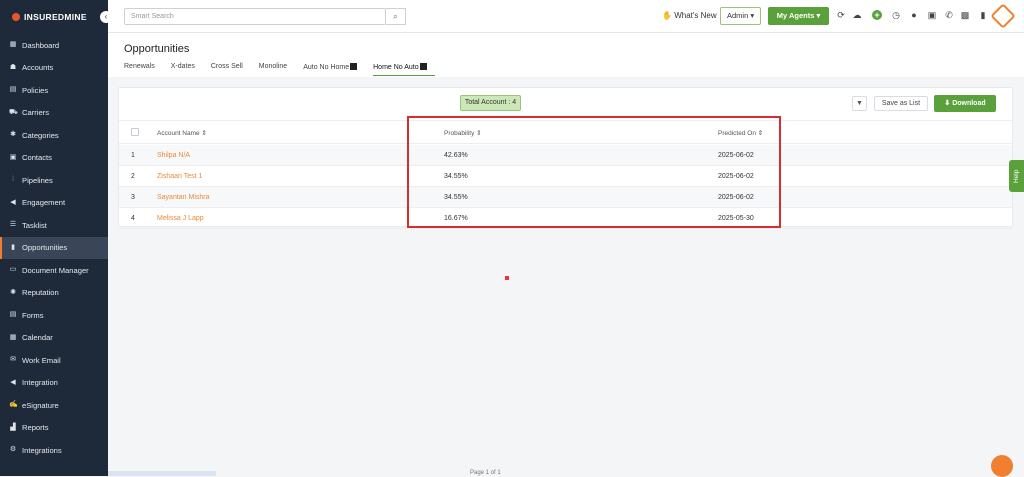 This screenshot has width=1024, height=477. What do you see at coordinates (965, 15) in the screenshot?
I see `chip-icon: ▩` at bounding box center [965, 15].